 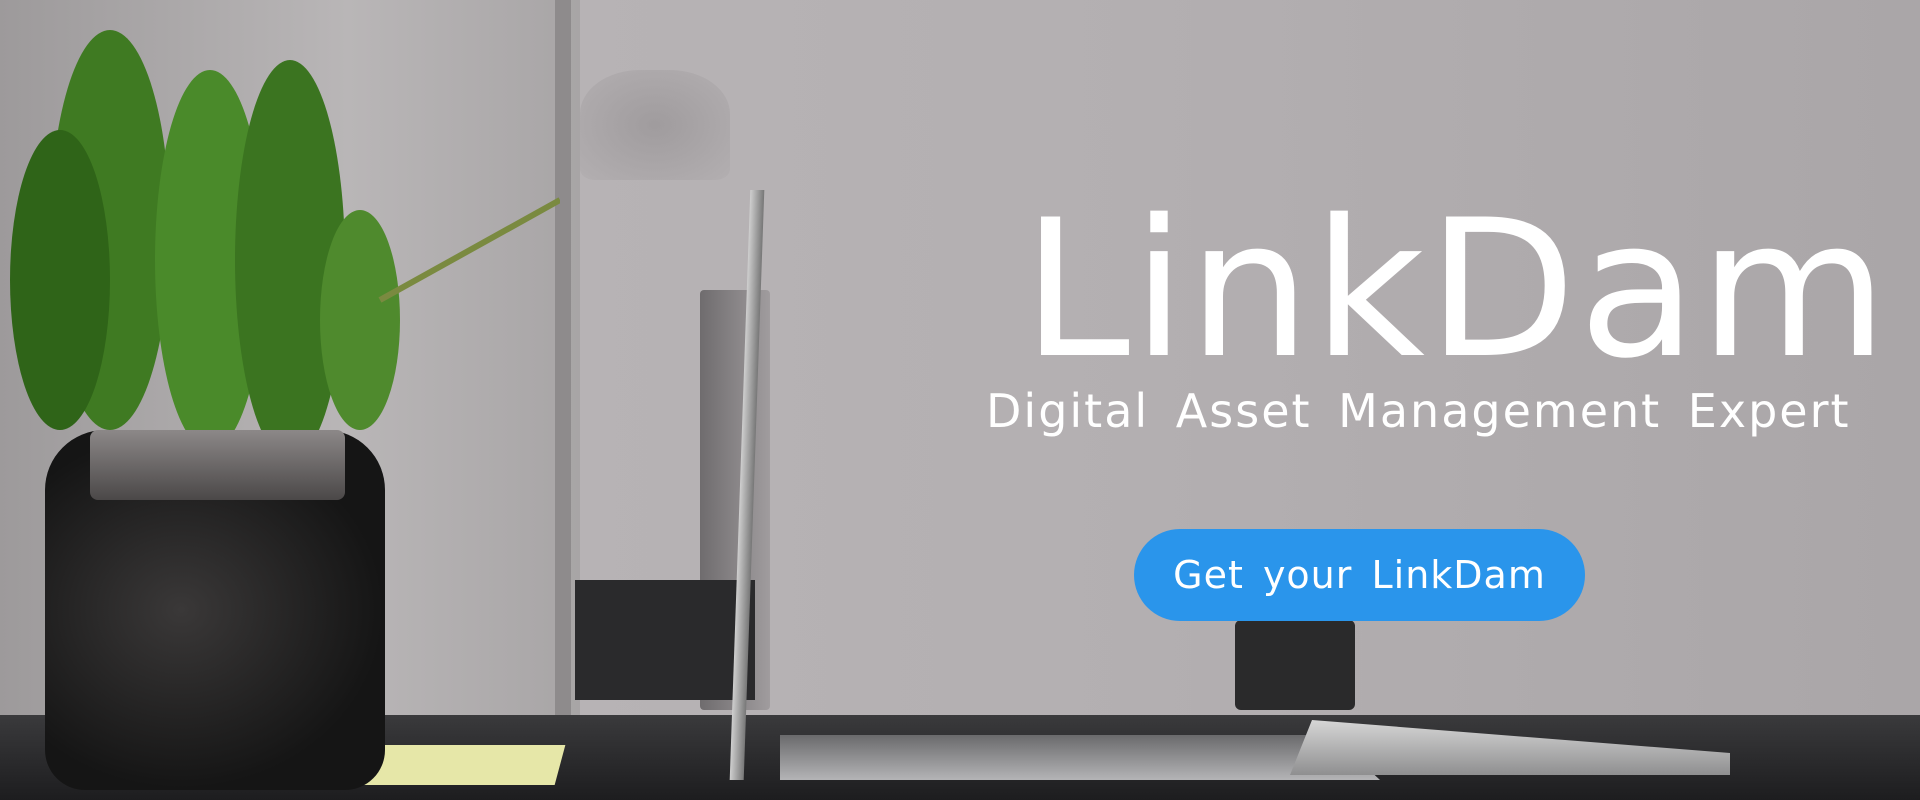 What do you see at coordinates (1418, 411) in the screenshot?
I see `hero-subtitle: Digital Asset Management Expert` at bounding box center [1418, 411].